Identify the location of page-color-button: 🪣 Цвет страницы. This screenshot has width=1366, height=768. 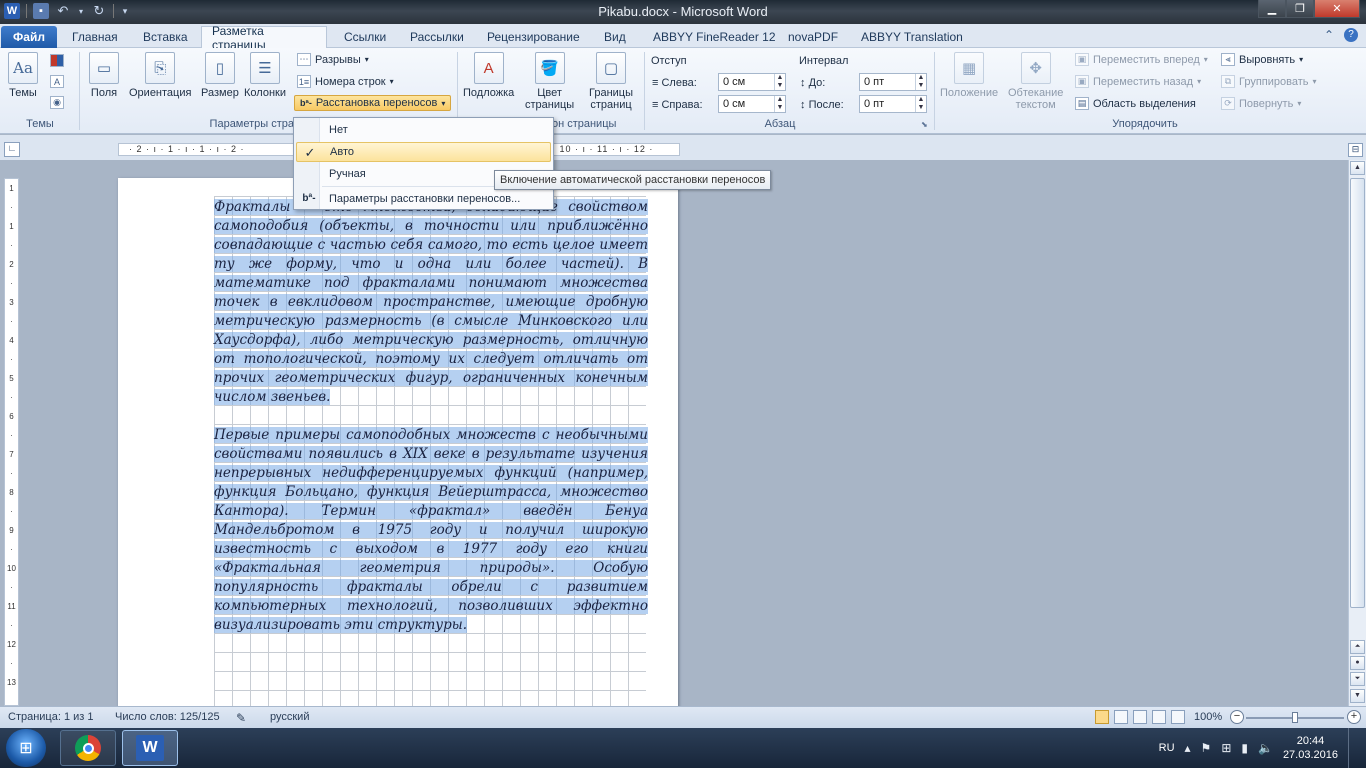
(549, 81).